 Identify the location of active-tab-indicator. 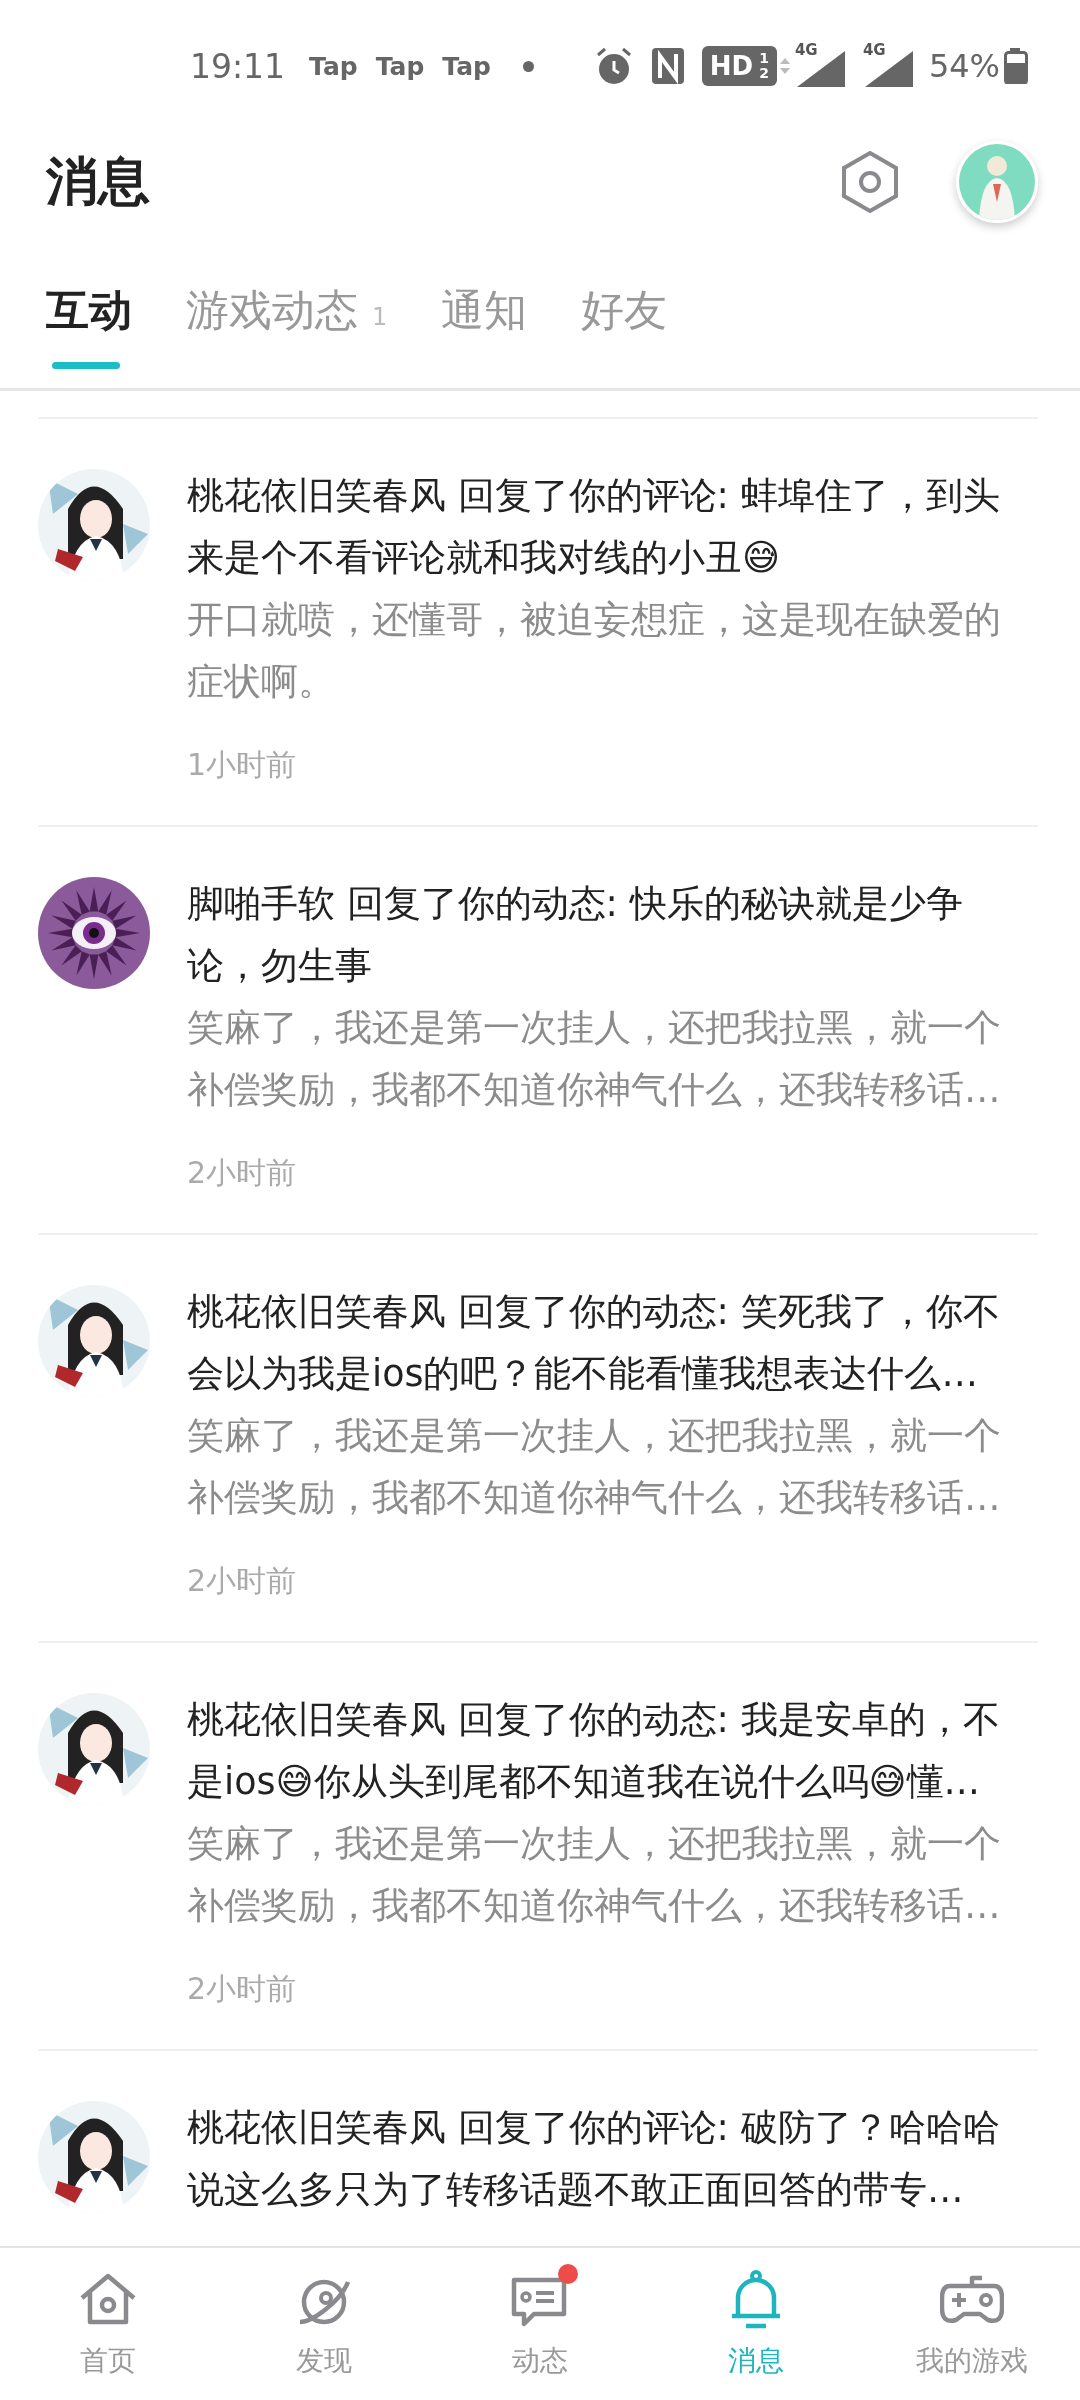
(86, 365).